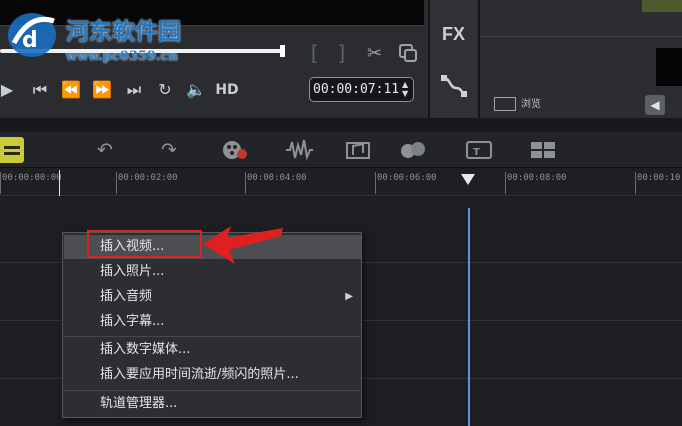 The image size is (682, 426). I want to click on undo-icon: ↶, so click(105, 150).